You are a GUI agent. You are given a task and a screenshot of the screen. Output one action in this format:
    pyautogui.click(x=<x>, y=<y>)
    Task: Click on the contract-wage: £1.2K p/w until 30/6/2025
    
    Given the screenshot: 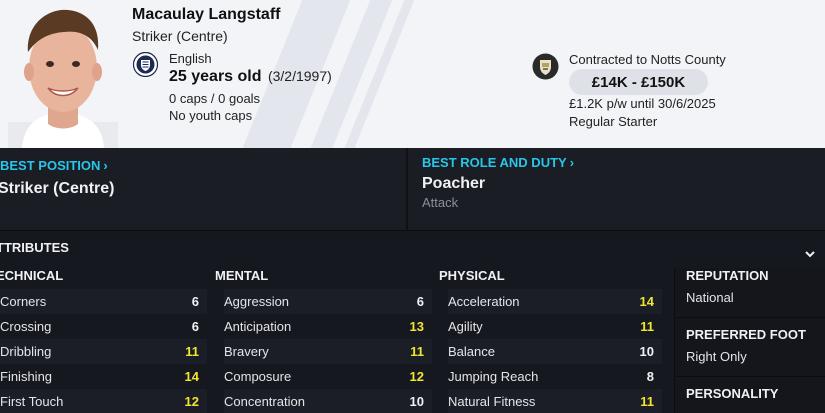 What is the action you would take?
    pyautogui.click(x=642, y=103)
    